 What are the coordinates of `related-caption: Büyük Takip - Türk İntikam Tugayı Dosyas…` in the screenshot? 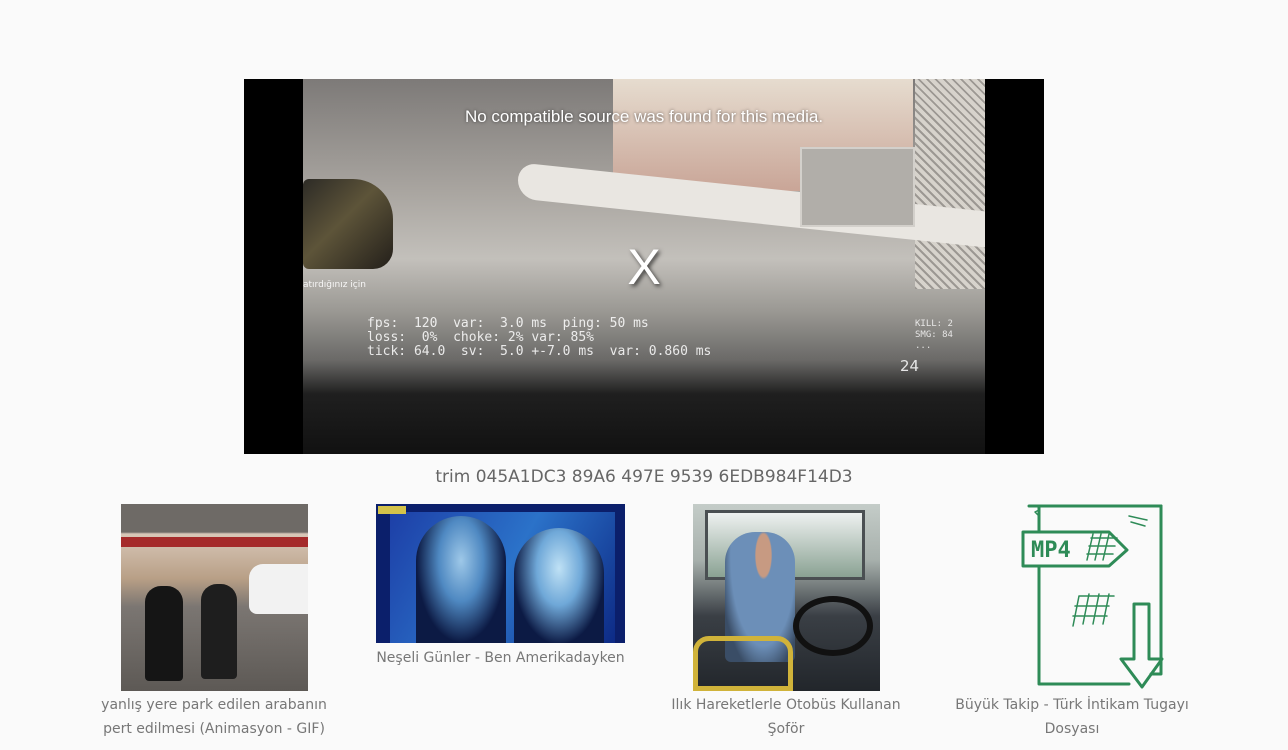 It's located at (1072, 717).